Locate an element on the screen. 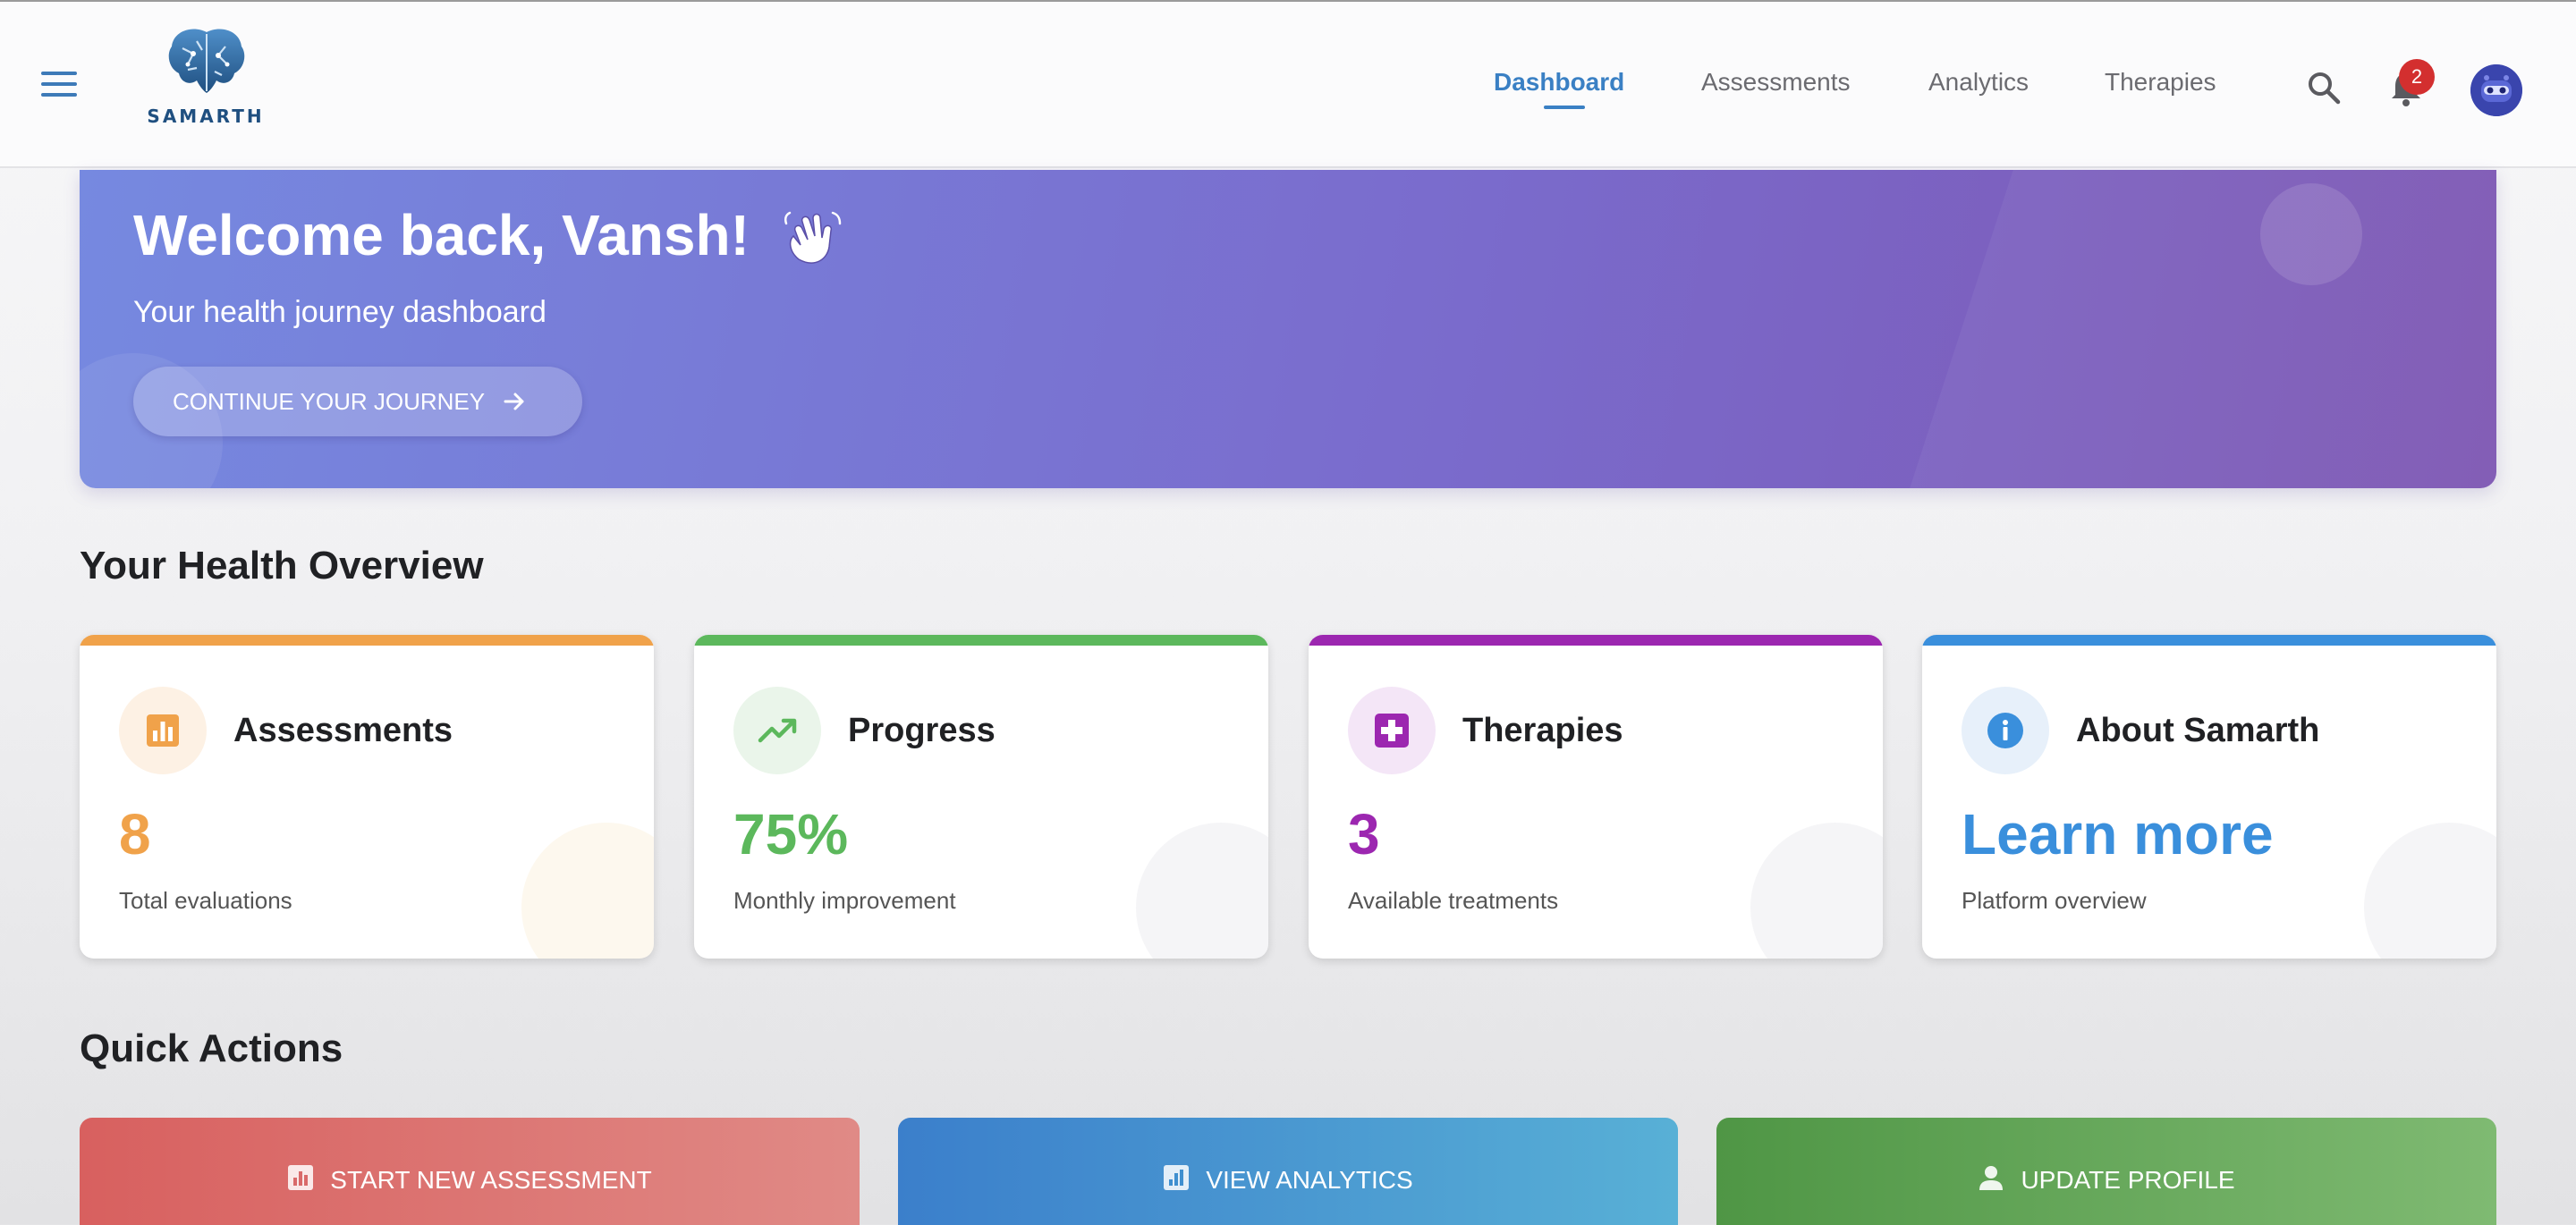  avatar is located at coordinates (2496, 90).